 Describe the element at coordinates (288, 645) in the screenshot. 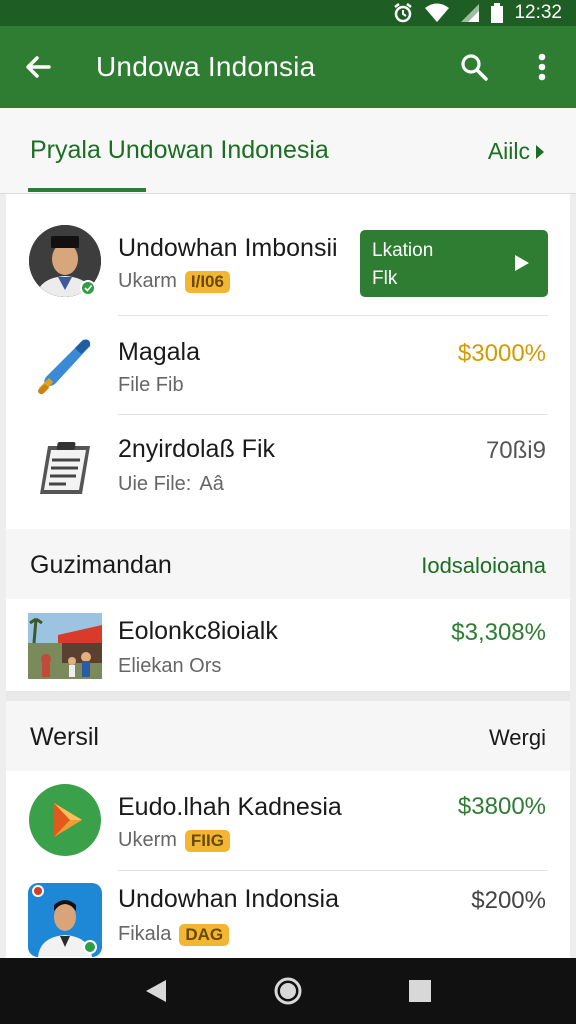

I see `list-item: Eolonkc8ioialk Eliekan Ors $3,308%` at that location.